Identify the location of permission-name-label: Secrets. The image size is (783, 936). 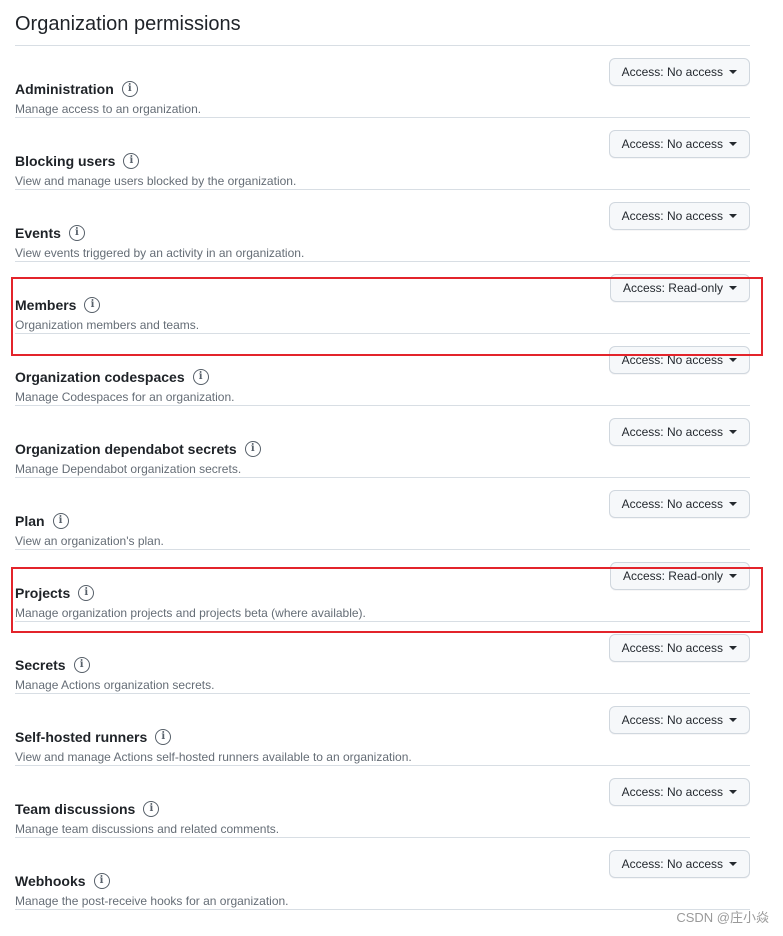
(40, 665).